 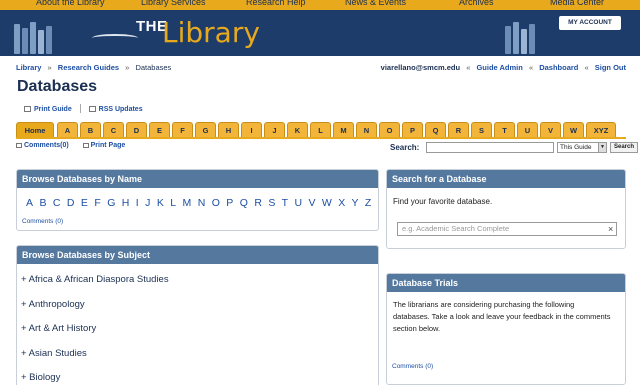 What do you see at coordinates (311, 203) in the screenshot?
I see `letter-v: V` at bounding box center [311, 203].